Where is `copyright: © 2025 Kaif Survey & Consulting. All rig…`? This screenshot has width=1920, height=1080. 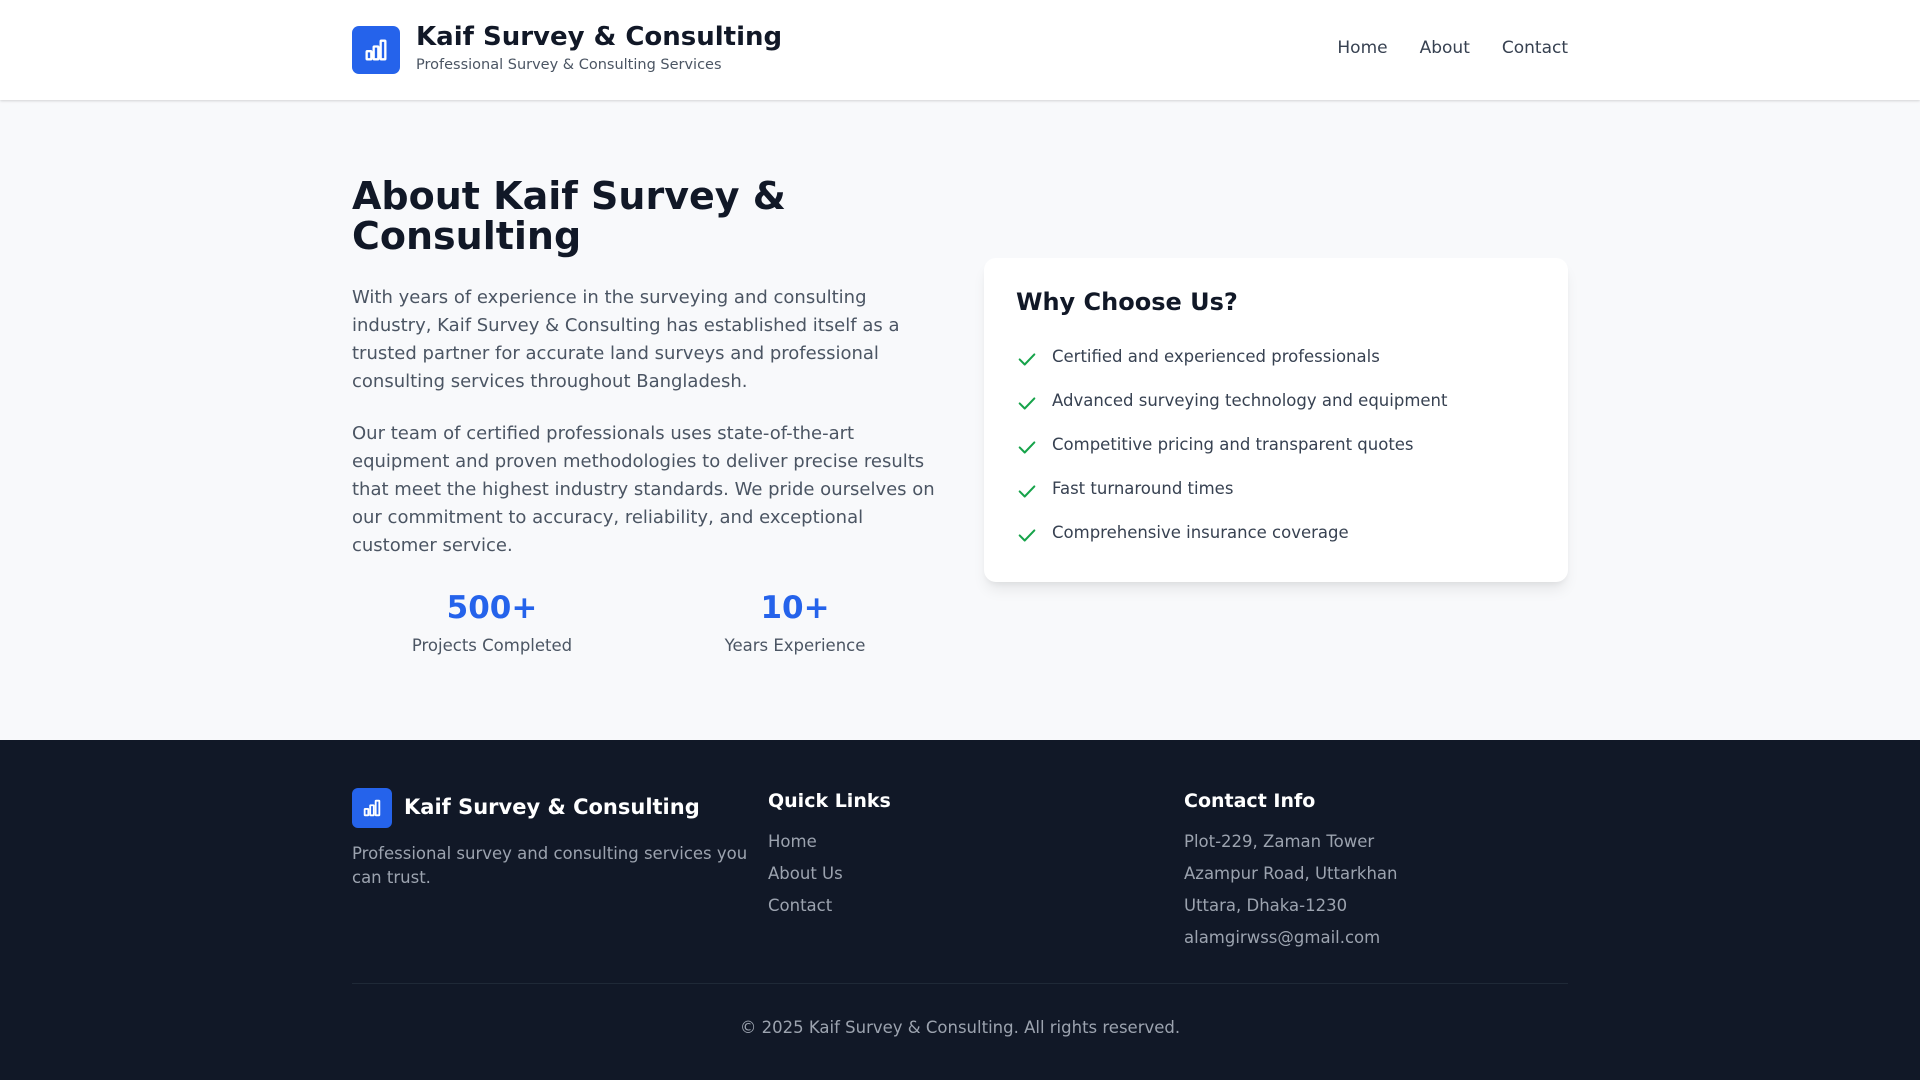 copyright: © 2025 Kaif Survey & Consulting. All rig… is located at coordinates (960, 1027).